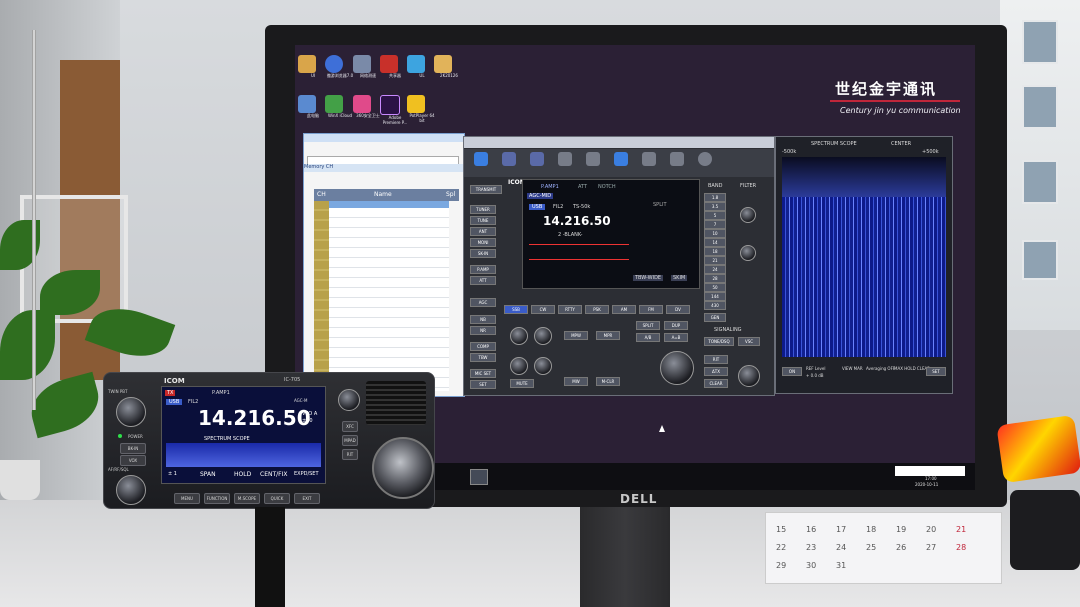 The image size is (1080, 607). Describe the element at coordinates (368, 67) in the screenshot. I see `desktop-icon: 网络测速` at that location.